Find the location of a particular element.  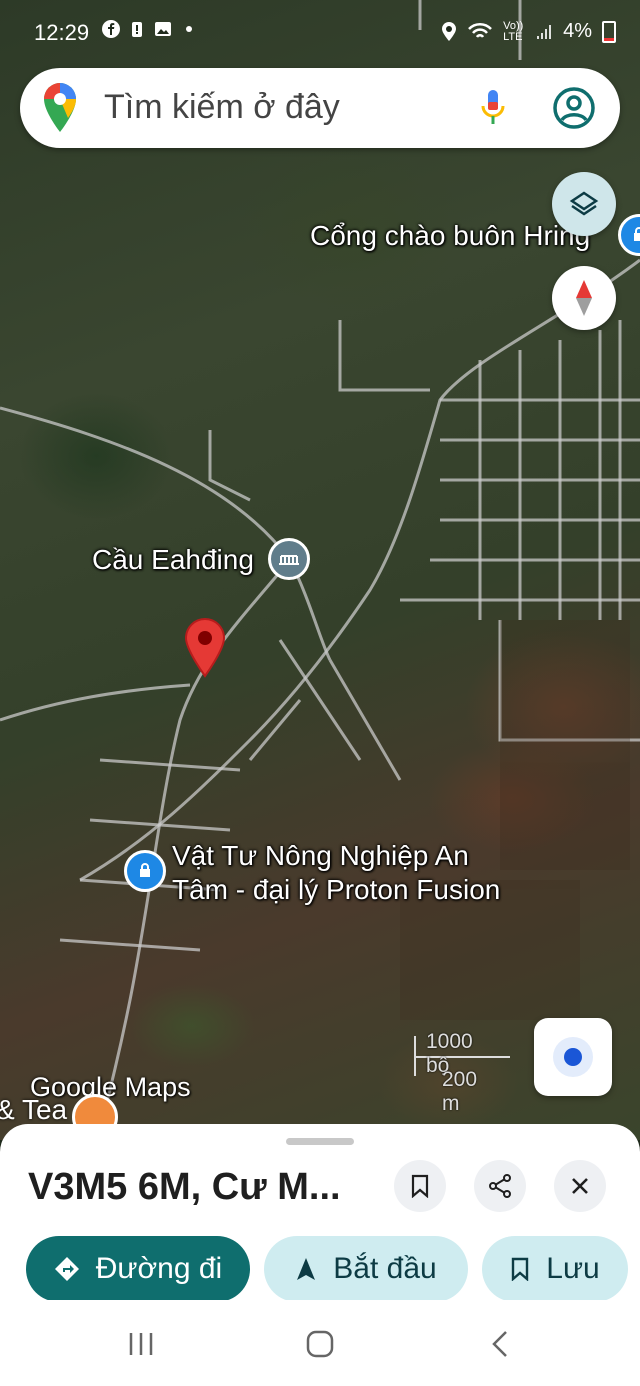

battery-icon is located at coordinates (609, 31).